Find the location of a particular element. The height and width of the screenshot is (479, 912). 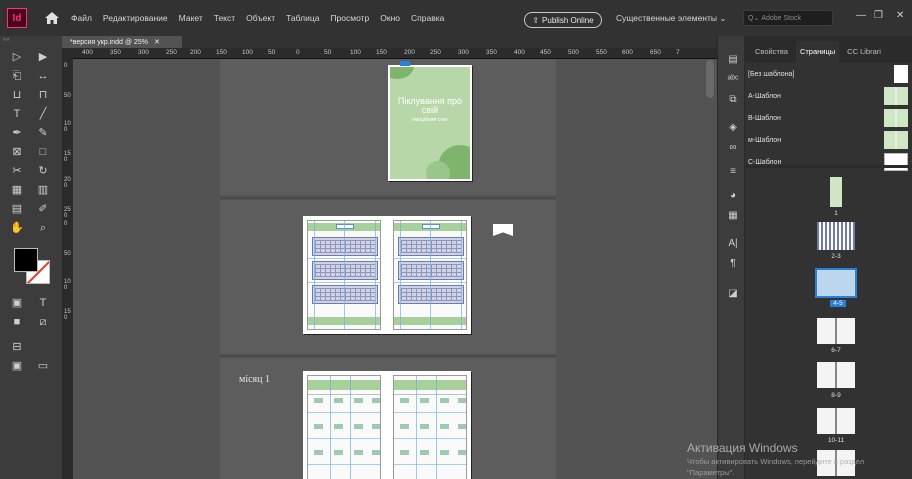

master-b: В-Шаблон is located at coordinates (828, 118).